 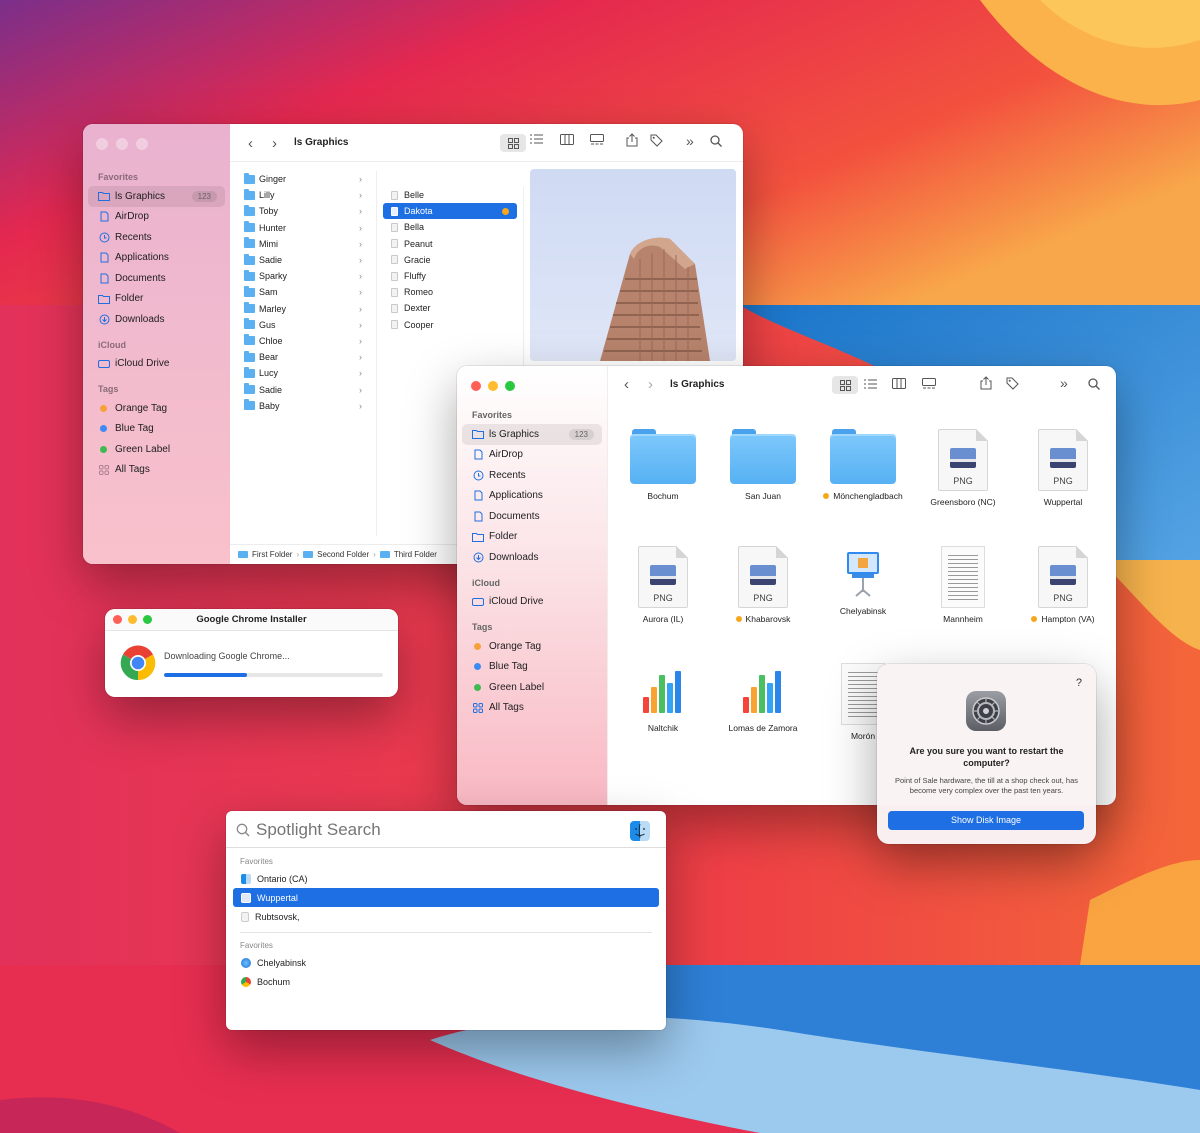 What do you see at coordinates (963, 585) in the screenshot?
I see `file-grid-item: Mannheim` at bounding box center [963, 585].